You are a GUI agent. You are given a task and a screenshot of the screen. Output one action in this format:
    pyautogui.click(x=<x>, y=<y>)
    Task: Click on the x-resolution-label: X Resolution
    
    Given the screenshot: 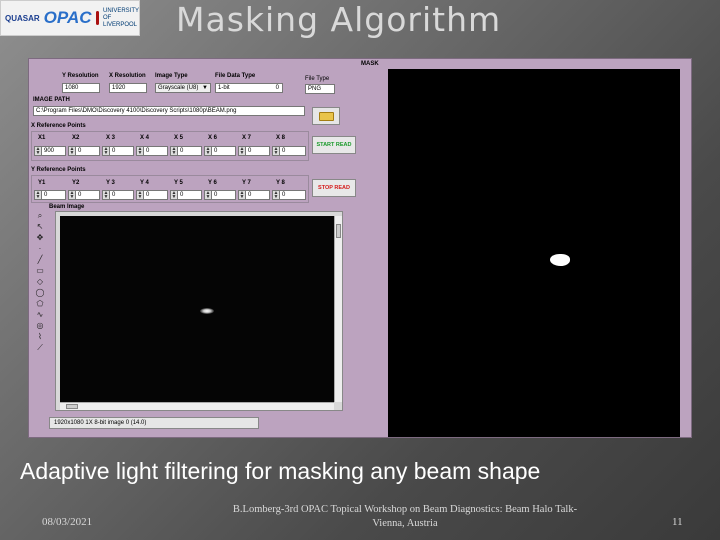 What is the action you would take?
    pyautogui.click(x=127, y=76)
    